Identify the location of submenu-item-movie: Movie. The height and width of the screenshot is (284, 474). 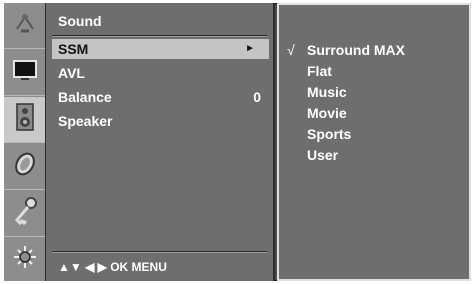
(327, 113).